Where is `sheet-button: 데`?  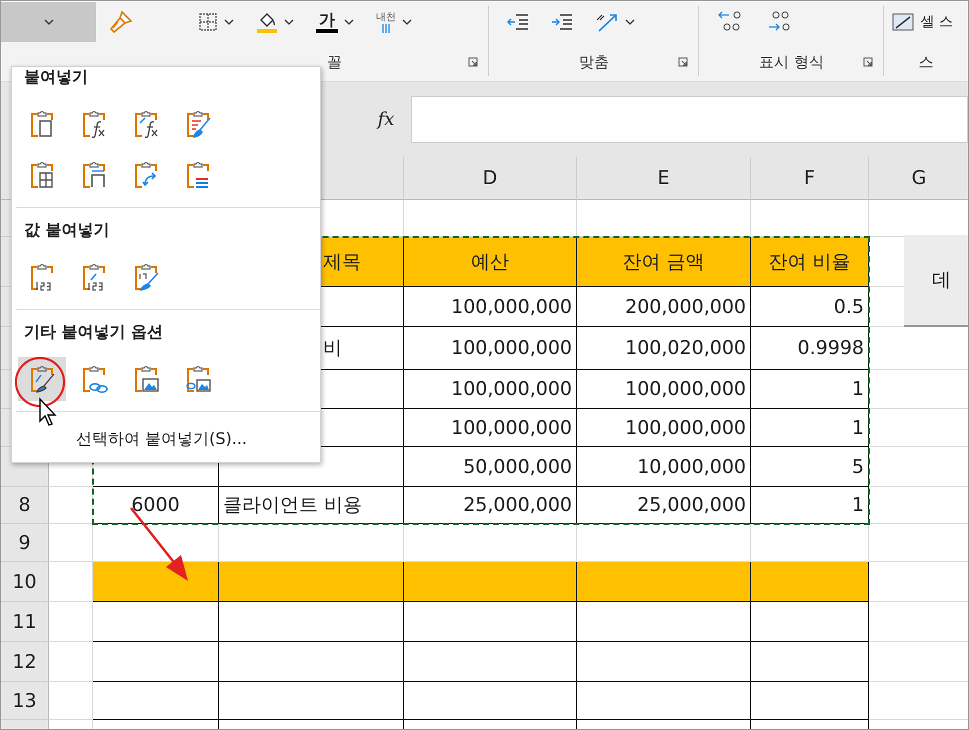 sheet-button: 데 is located at coordinates (936, 281).